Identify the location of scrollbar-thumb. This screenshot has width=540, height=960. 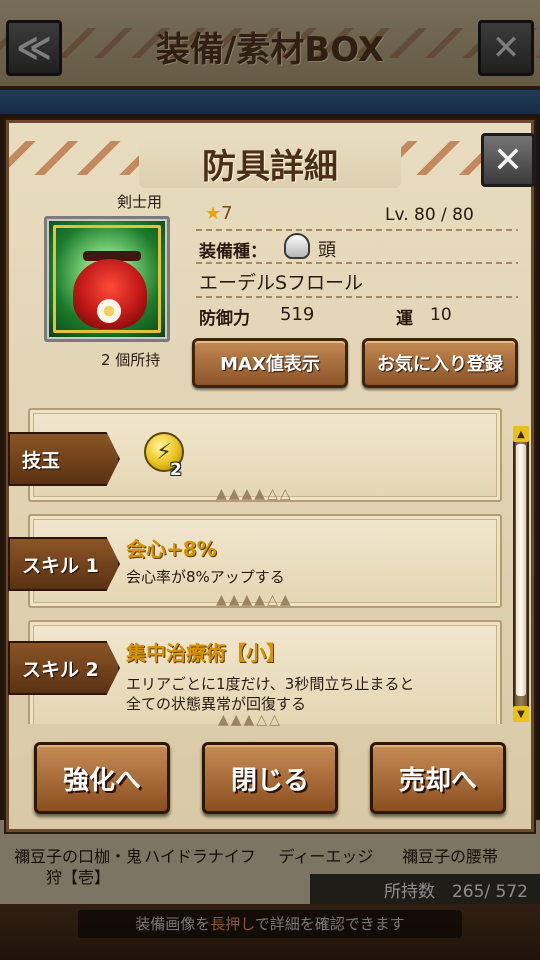
(521, 570).